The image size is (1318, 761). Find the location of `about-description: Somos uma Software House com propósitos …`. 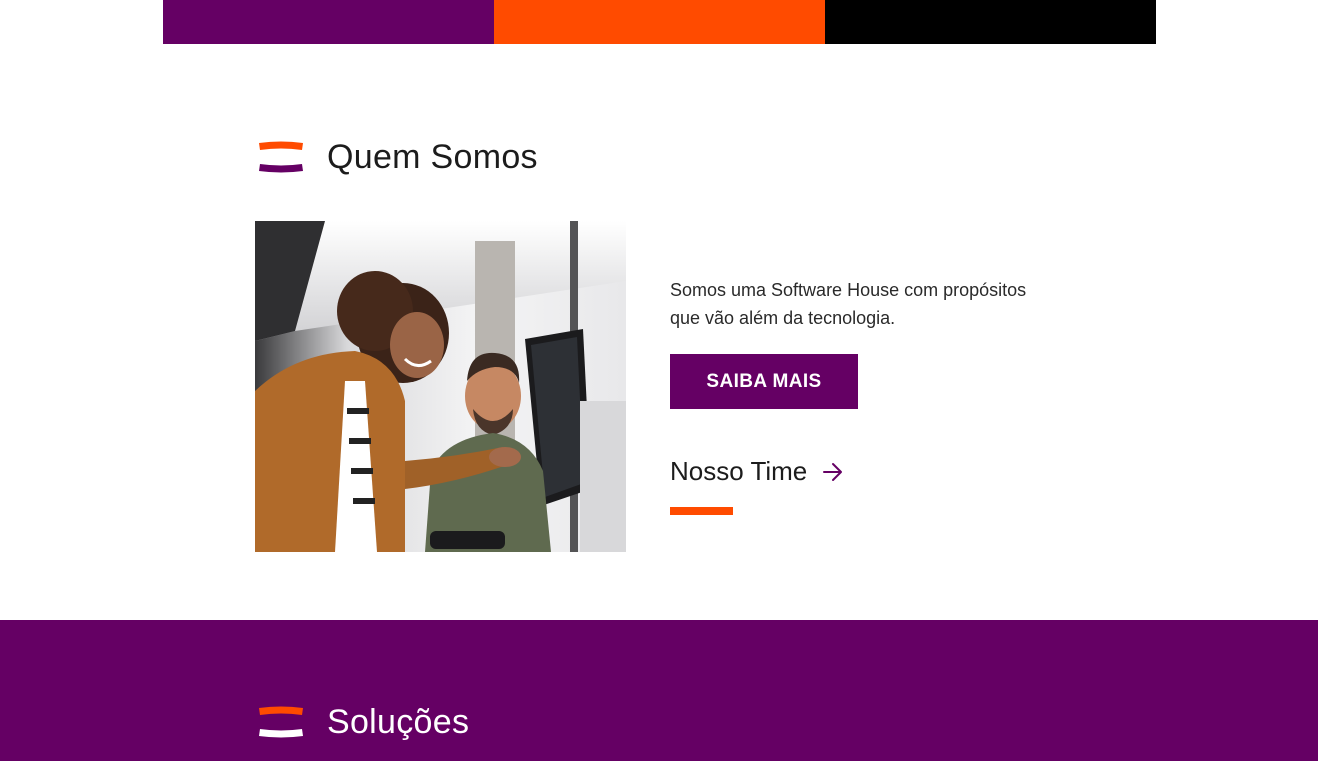

about-description: Somos uma Software House com propósitos … is located at coordinates (848, 304).